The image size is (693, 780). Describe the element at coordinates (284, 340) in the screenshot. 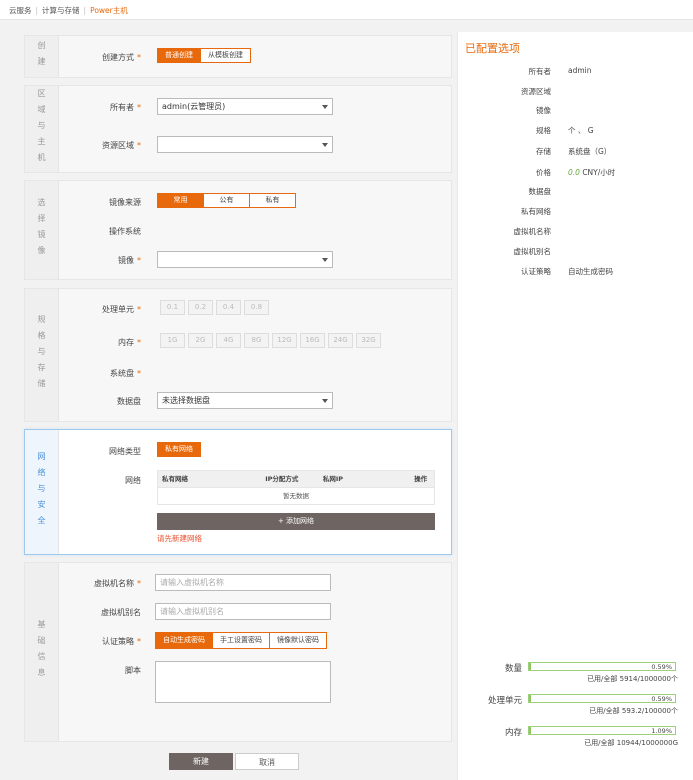

I see `memory-option: 12G` at that location.